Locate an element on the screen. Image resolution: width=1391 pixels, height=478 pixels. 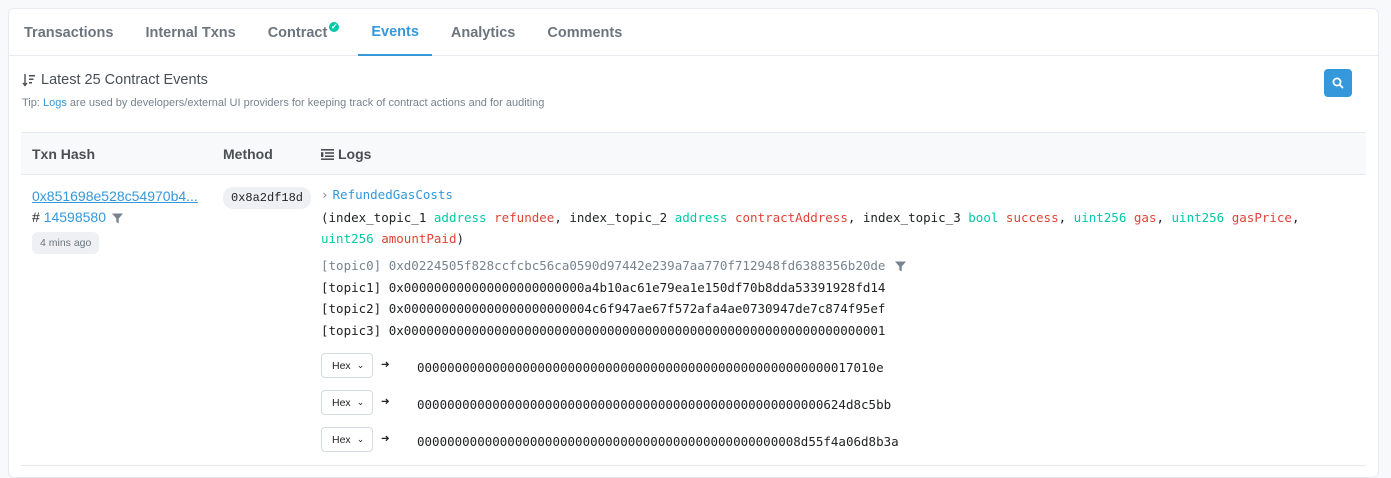
sig-part: , index_topic_2 is located at coordinates (611, 217).